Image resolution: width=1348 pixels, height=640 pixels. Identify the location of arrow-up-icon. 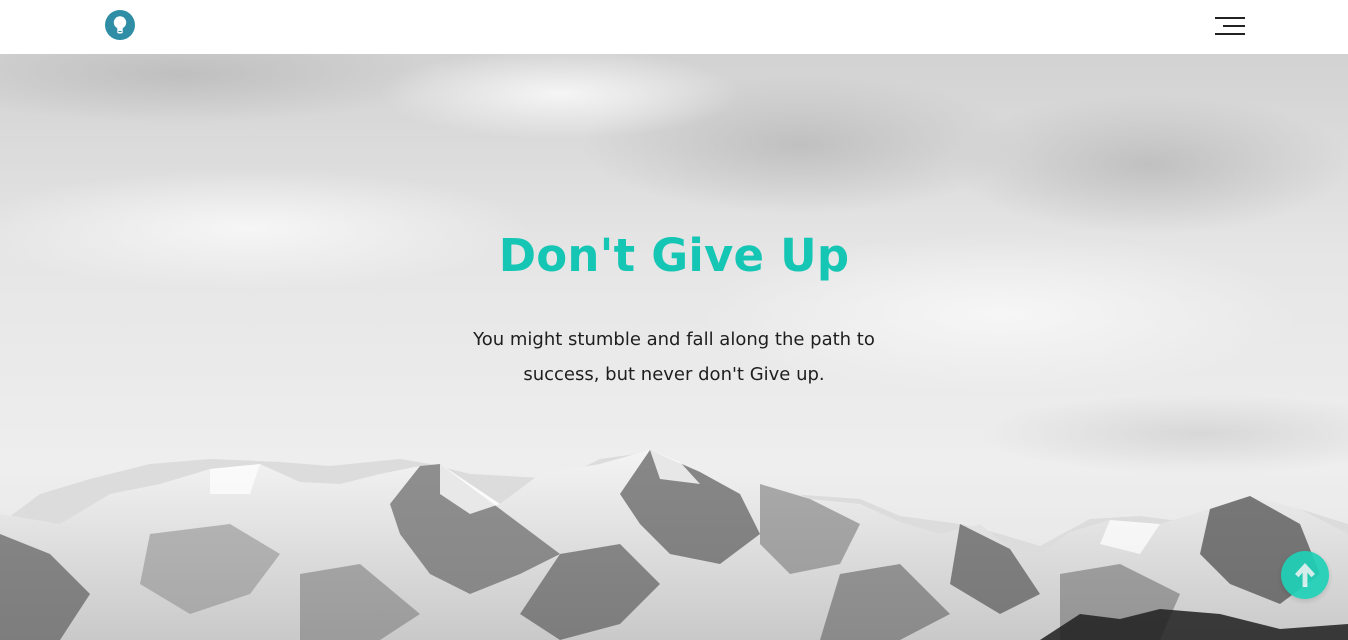
(1305, 575).